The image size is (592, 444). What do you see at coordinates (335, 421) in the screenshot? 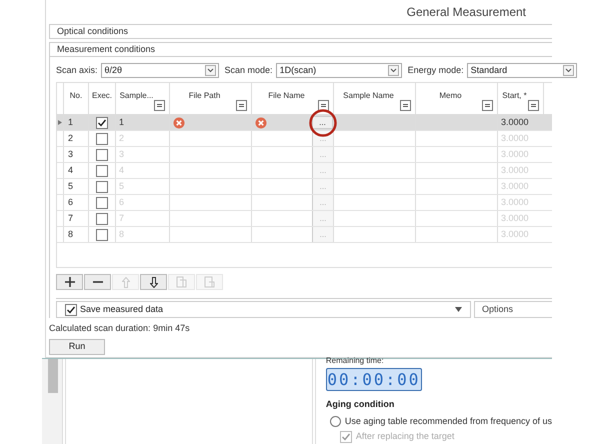
I see `radio-button` at bounding box center [335, 421].